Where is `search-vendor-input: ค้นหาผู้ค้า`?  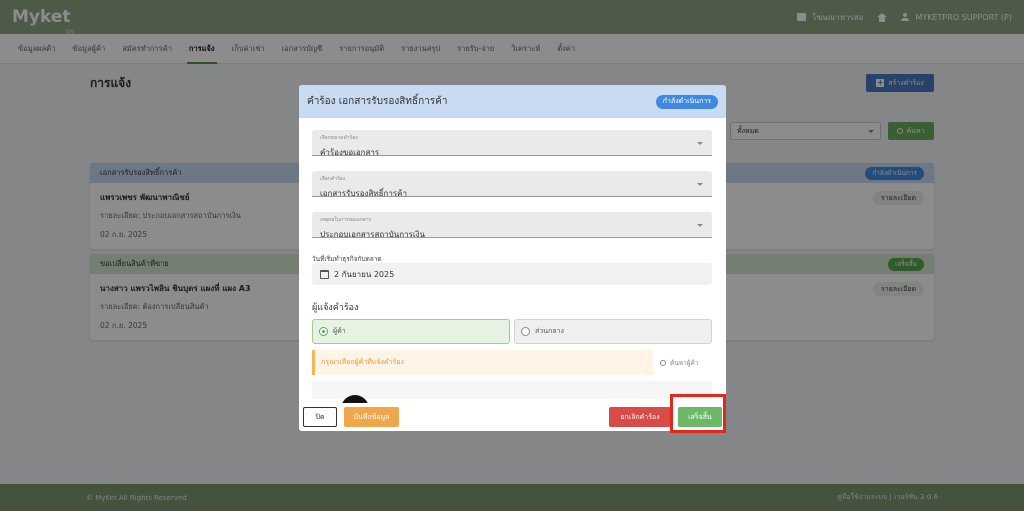
search-vendor-input: ค้นหาผู้ค้า is located at coordinates (679, 363).